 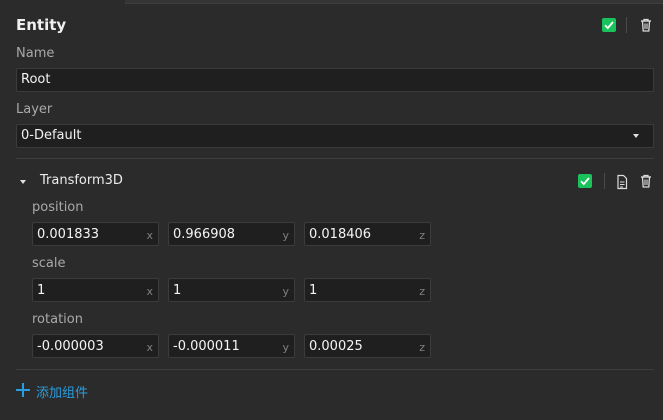 What do you see at coordinates (204, 234) in the screenshot?
I see `position-y-value: 0.966908` at bounding box center [204, 234].